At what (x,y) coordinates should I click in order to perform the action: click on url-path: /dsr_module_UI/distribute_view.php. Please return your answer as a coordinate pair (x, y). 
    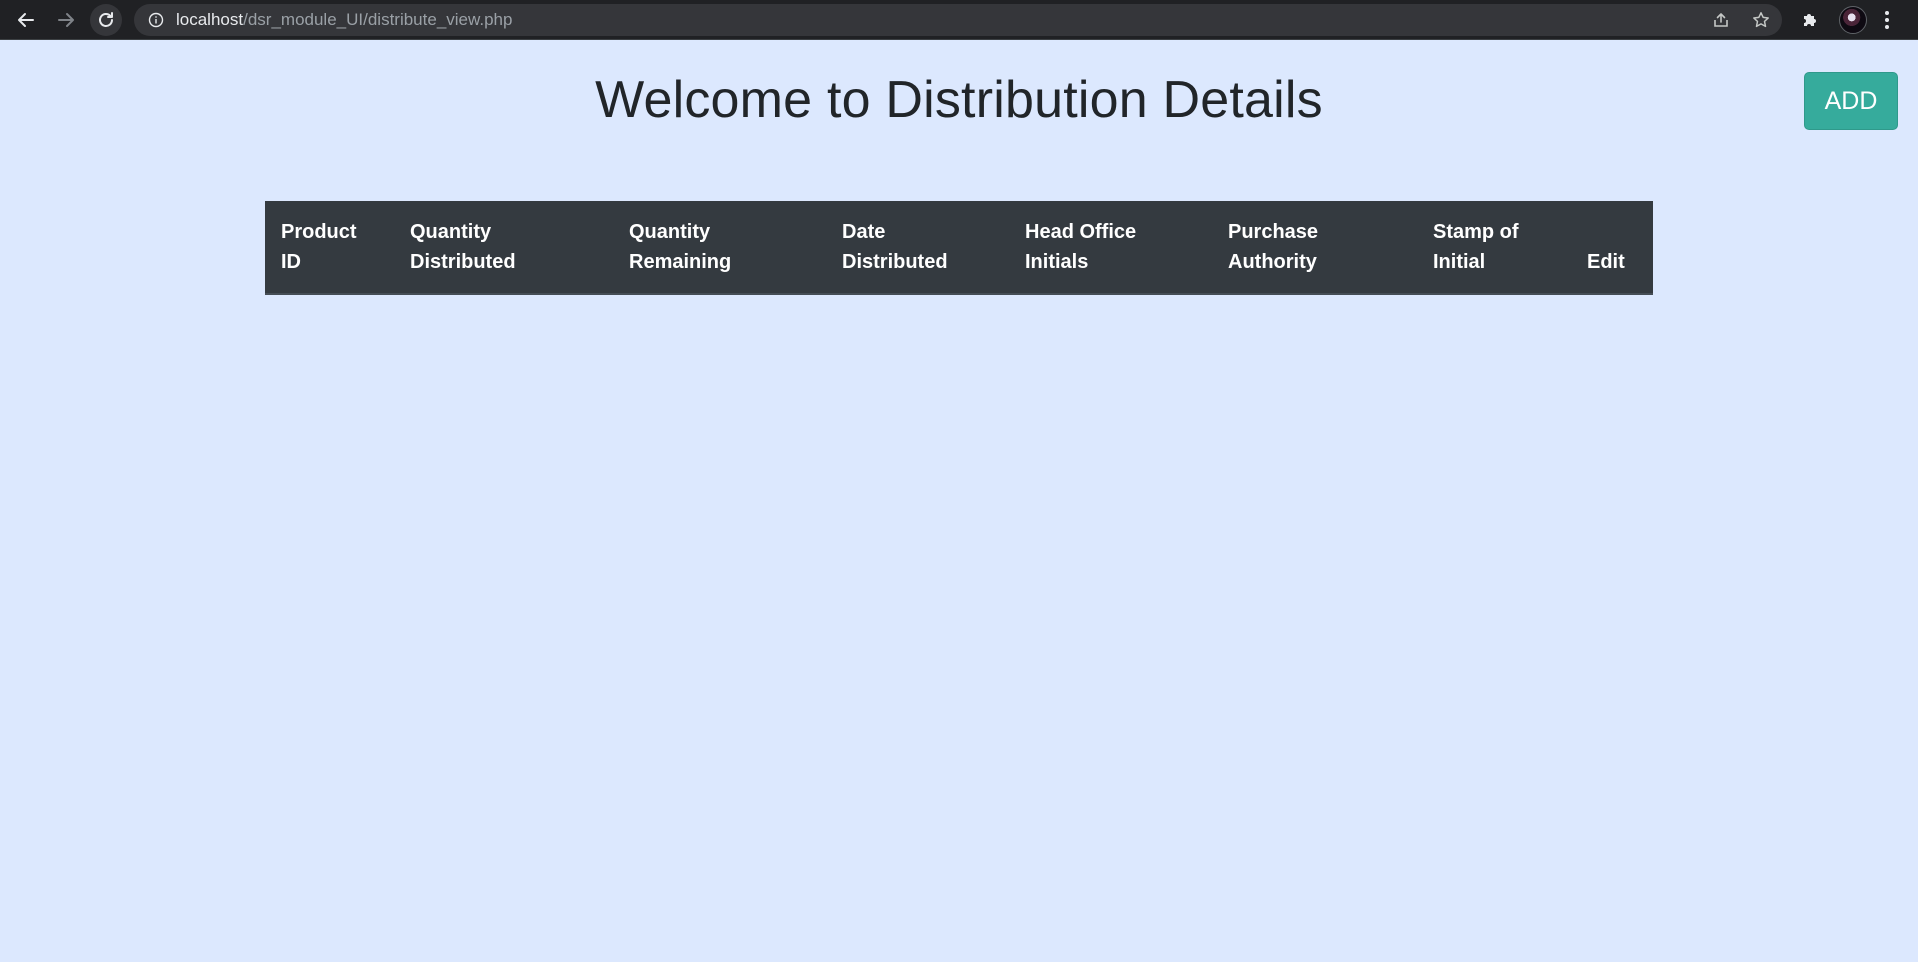
    Looking at the image, I should click on (378, 19).